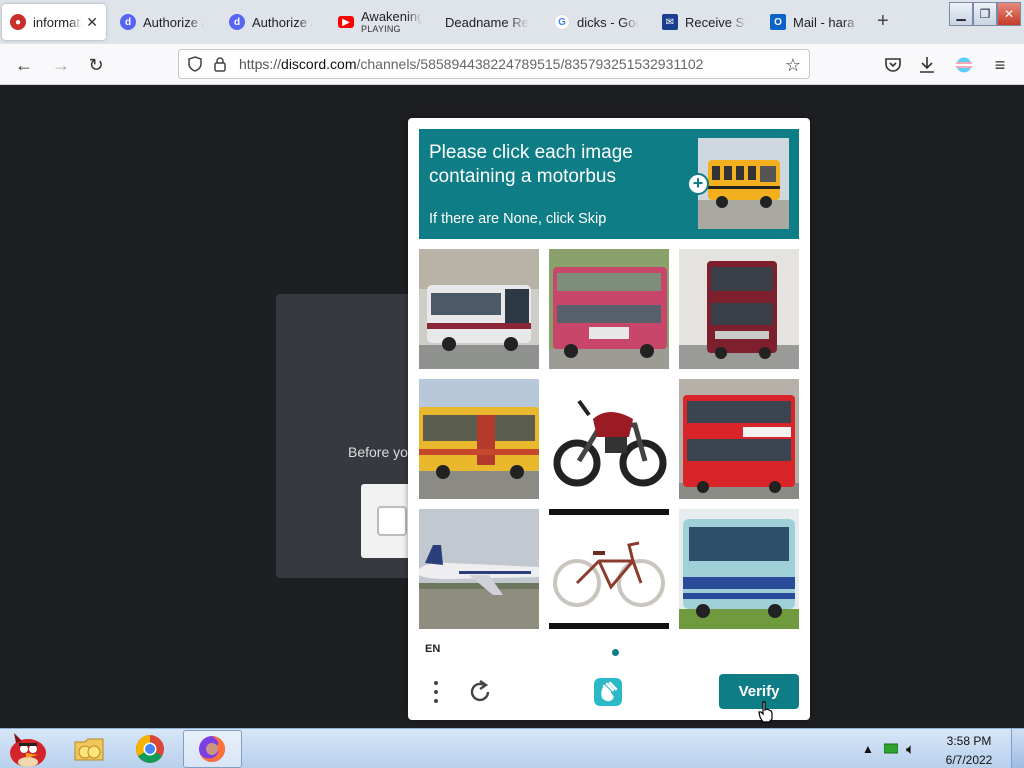 The width and height of the screenshot is (1024, 768). Describe the element at coordinates (1017, 748) in the screenshot. I see `show-desktop-button` at that location.